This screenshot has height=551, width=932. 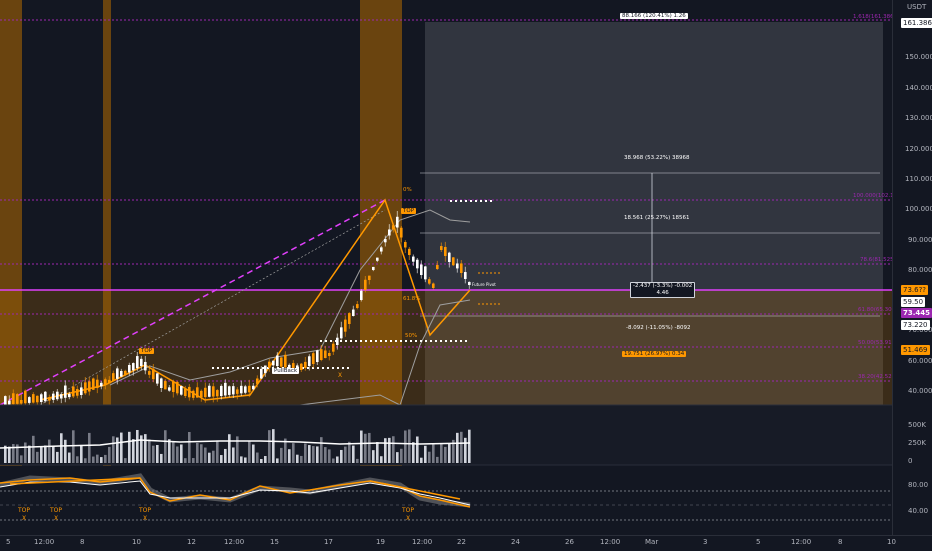 What do you see at coordinates (663, 286) in the screenshot?
I see `measure-center-line1: -2.437 (-3.3%) -0.002` at bounding box center [663, 286].